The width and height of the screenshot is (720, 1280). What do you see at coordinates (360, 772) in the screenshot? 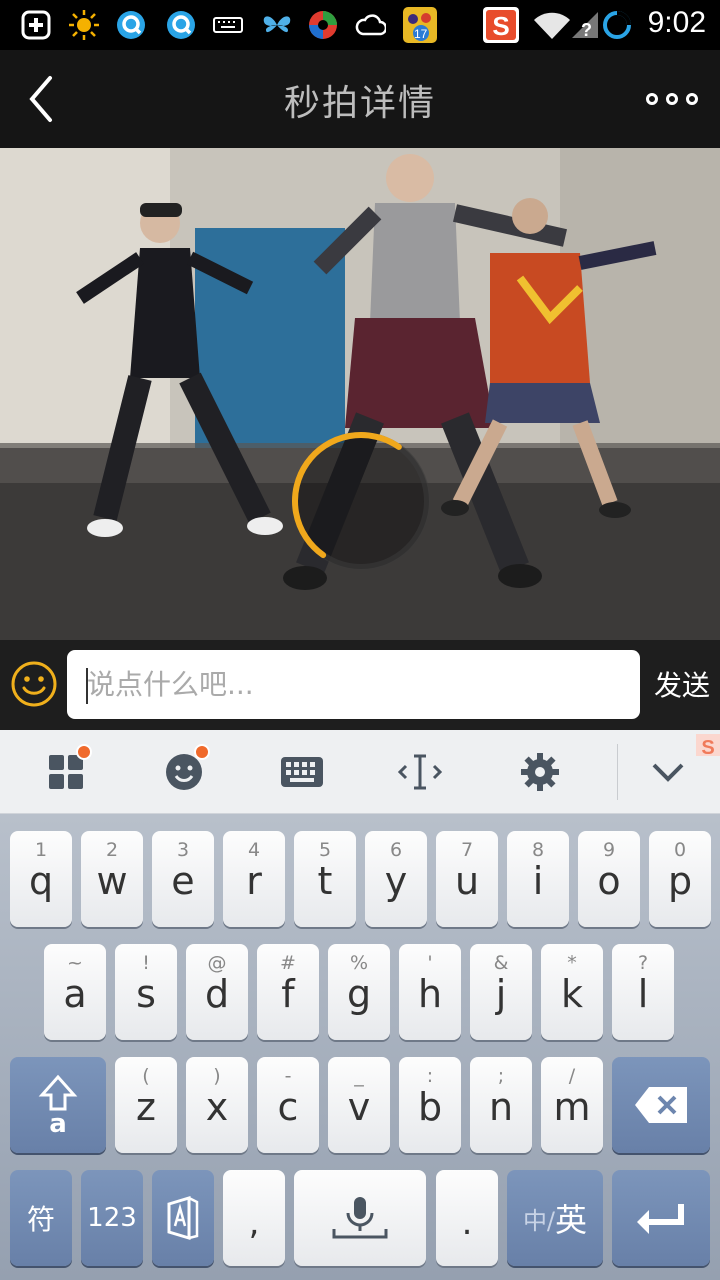
I see `keyboard-toolbar: S` at bounding box center [360, 772].